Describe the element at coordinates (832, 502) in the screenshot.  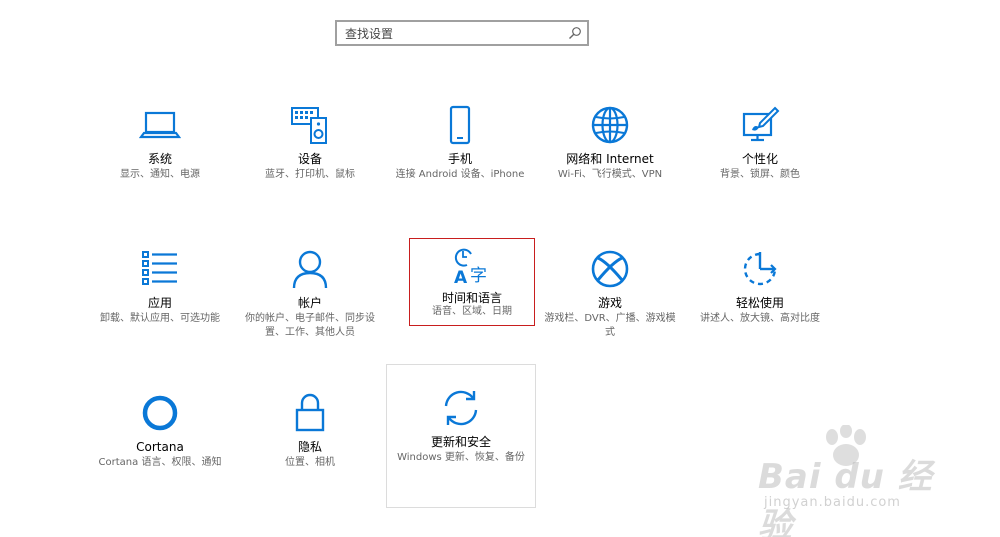
I see `watermark-url: jingyan.baidu.com` at that location.